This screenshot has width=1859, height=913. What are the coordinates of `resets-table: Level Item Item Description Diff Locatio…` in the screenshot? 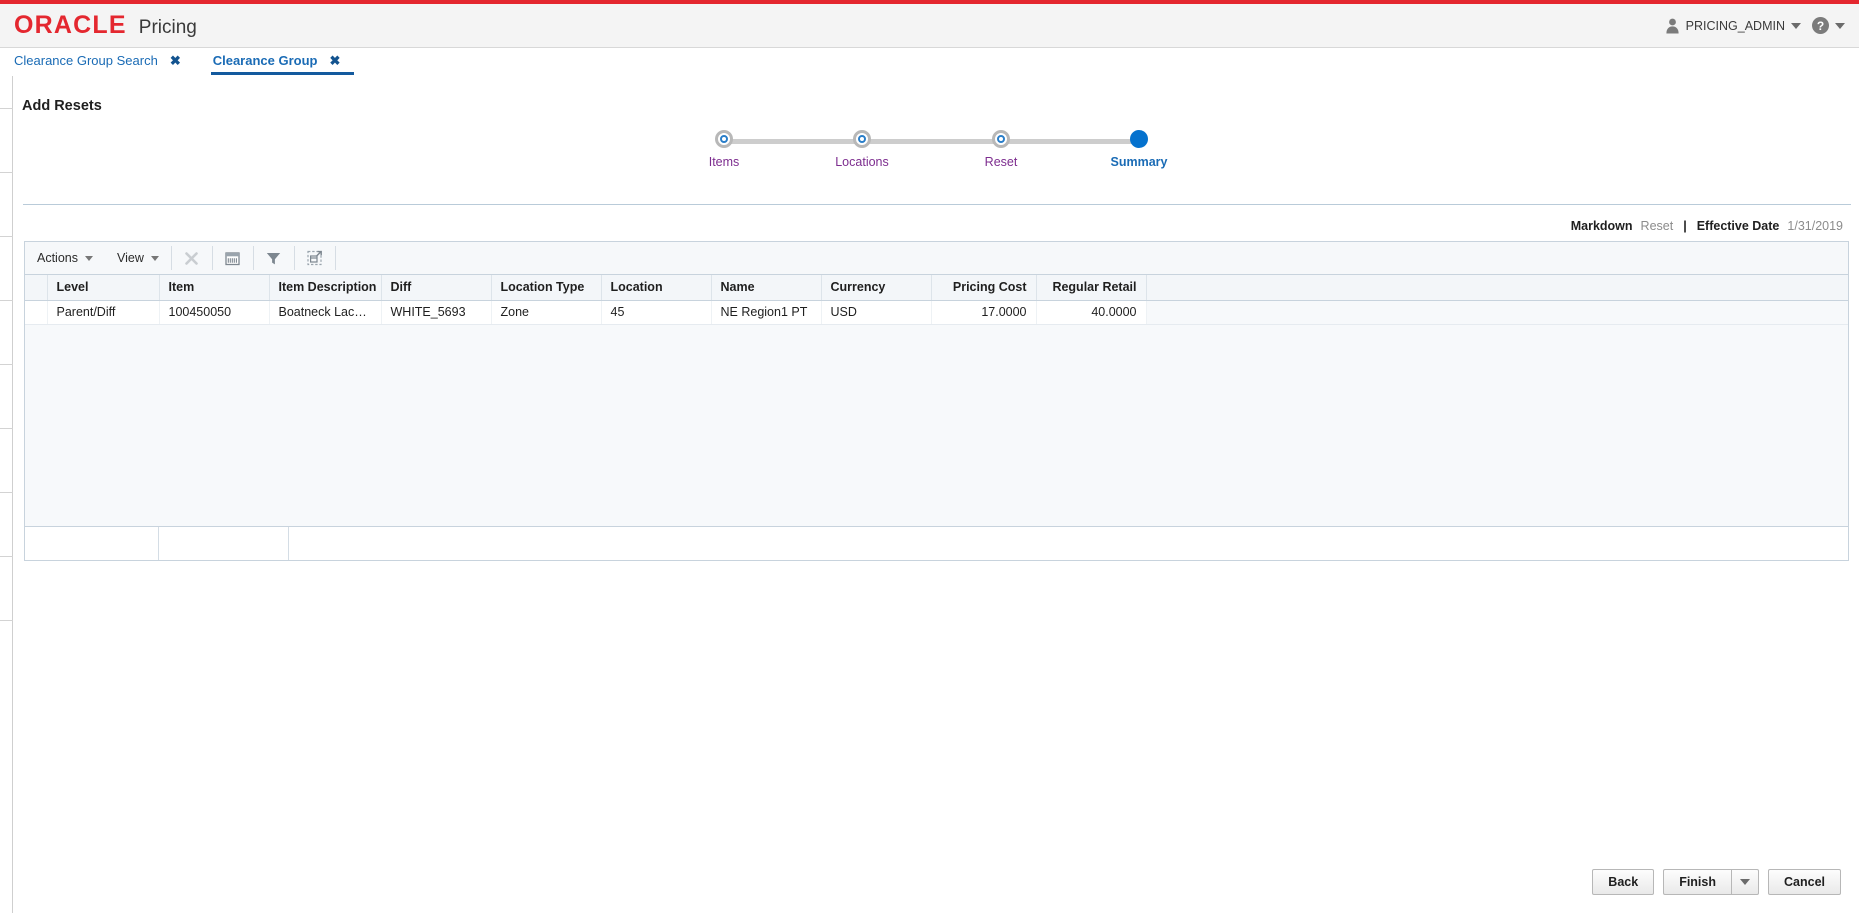 It's located at (936, 300).